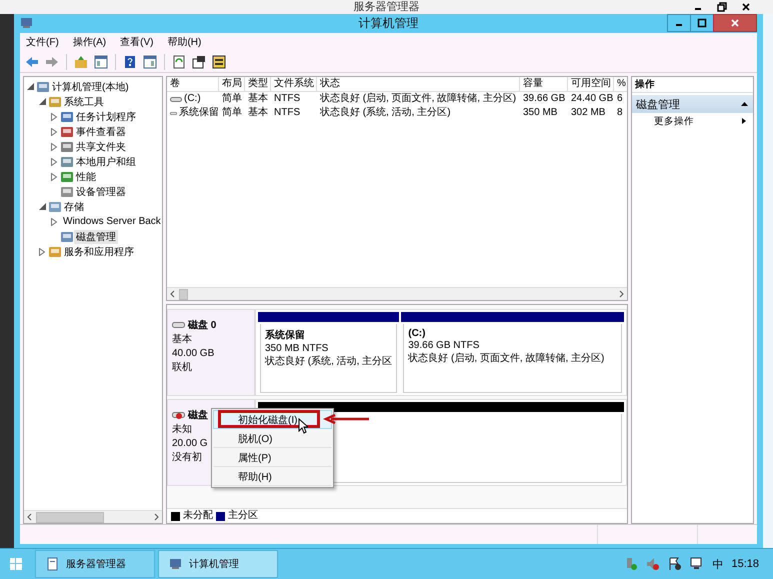 This screenshot has width=773, height=579. I want to click on partition-name: (C:), so click(417, 333).